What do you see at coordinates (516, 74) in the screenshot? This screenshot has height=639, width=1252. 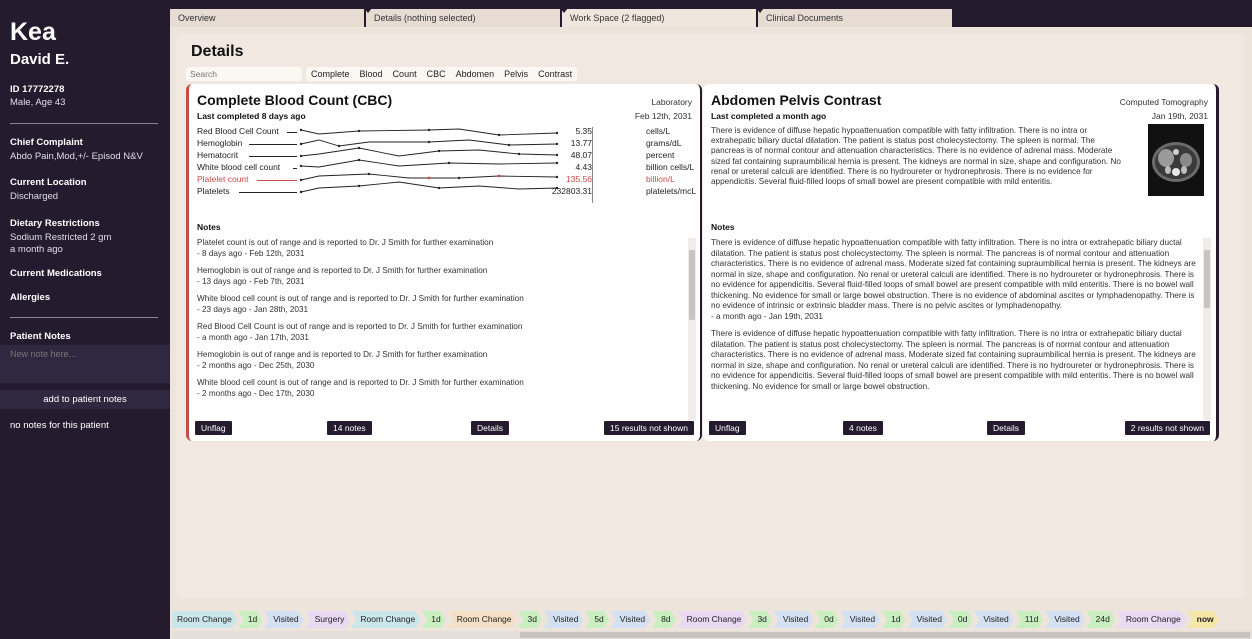 I see `filter-chip: Pelvis` at bounding box center [516, 74].